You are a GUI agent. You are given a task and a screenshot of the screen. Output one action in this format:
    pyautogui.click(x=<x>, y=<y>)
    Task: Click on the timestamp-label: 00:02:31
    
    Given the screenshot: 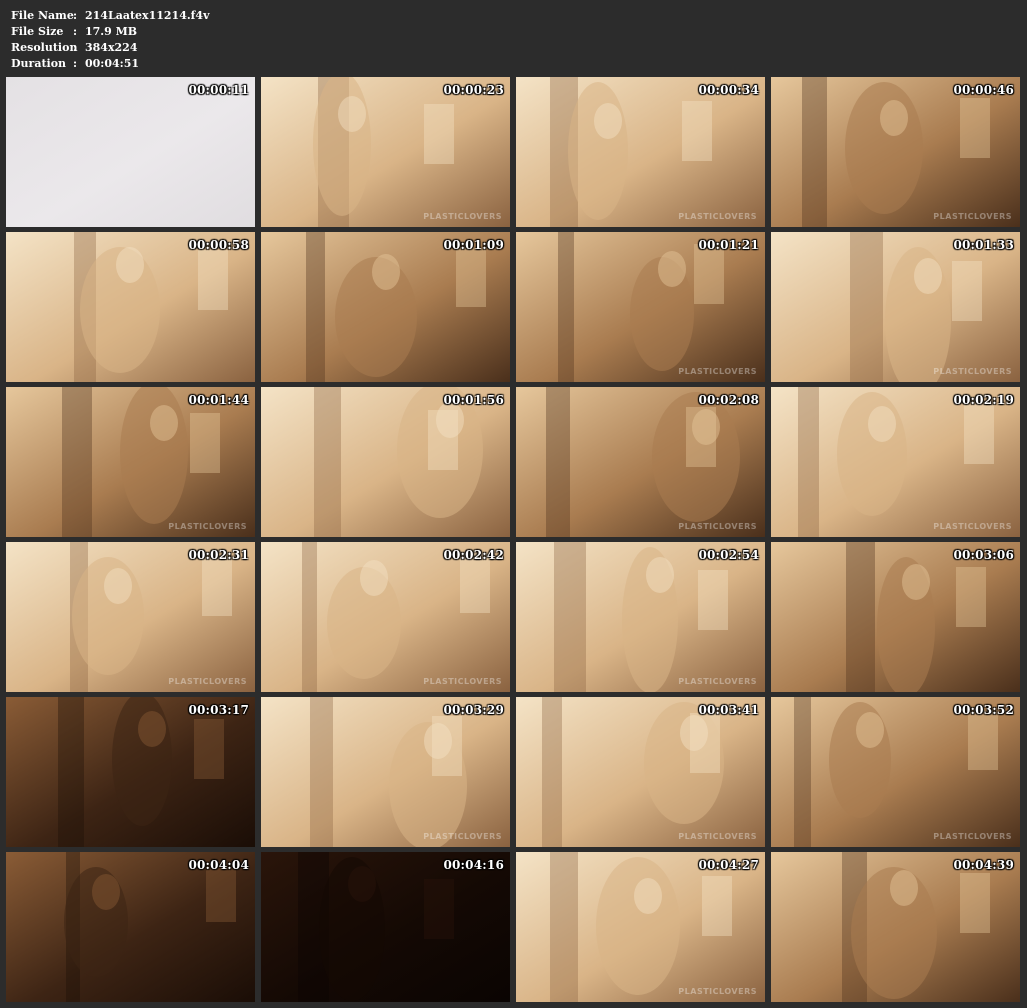 What is the action you would take?
    pyautogui.click(x=218, y=555)
    